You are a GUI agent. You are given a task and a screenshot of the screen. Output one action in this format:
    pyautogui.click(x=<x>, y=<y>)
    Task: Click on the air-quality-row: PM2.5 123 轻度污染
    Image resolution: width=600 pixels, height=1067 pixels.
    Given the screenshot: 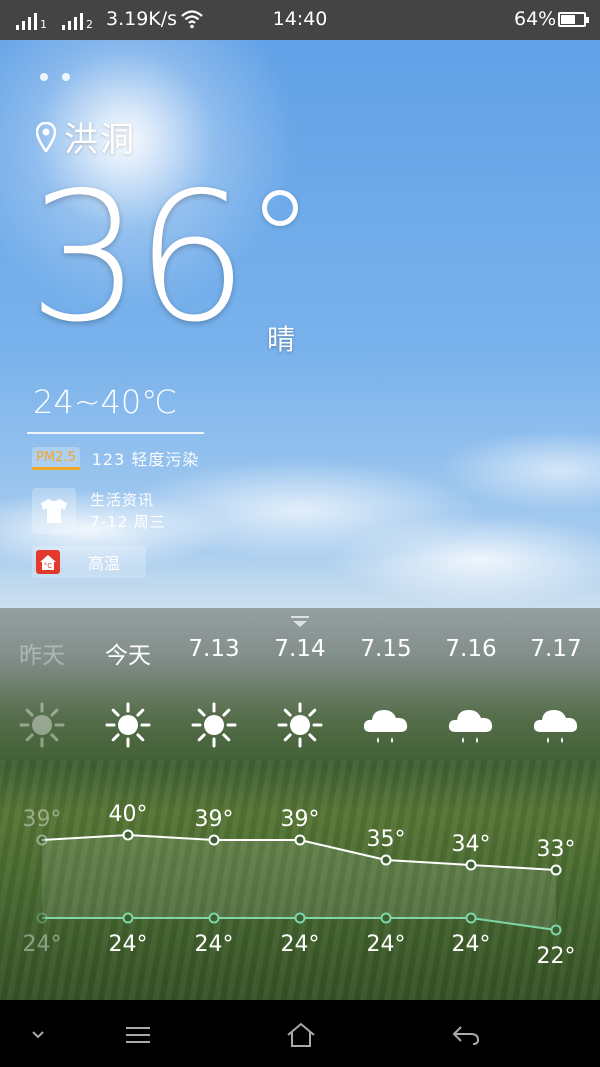 What is the action you would take?
    pyautogui.click(x=115, y=458)
    